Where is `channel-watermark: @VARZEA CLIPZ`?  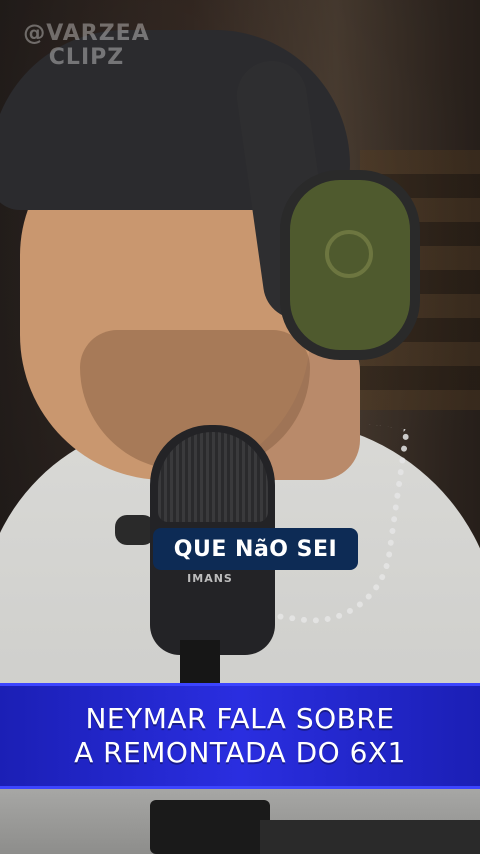 channel-watermark: @VARZEA CLIPZ is located at coordinates (86, 46).